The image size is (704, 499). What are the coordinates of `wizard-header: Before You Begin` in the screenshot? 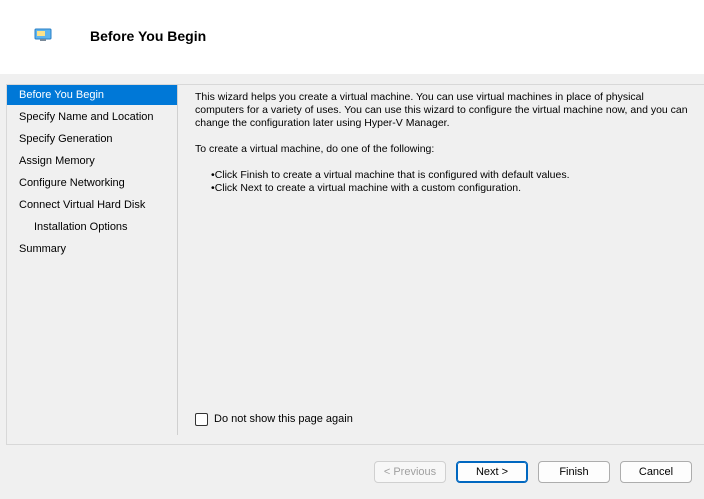 It's located at (352, 37).